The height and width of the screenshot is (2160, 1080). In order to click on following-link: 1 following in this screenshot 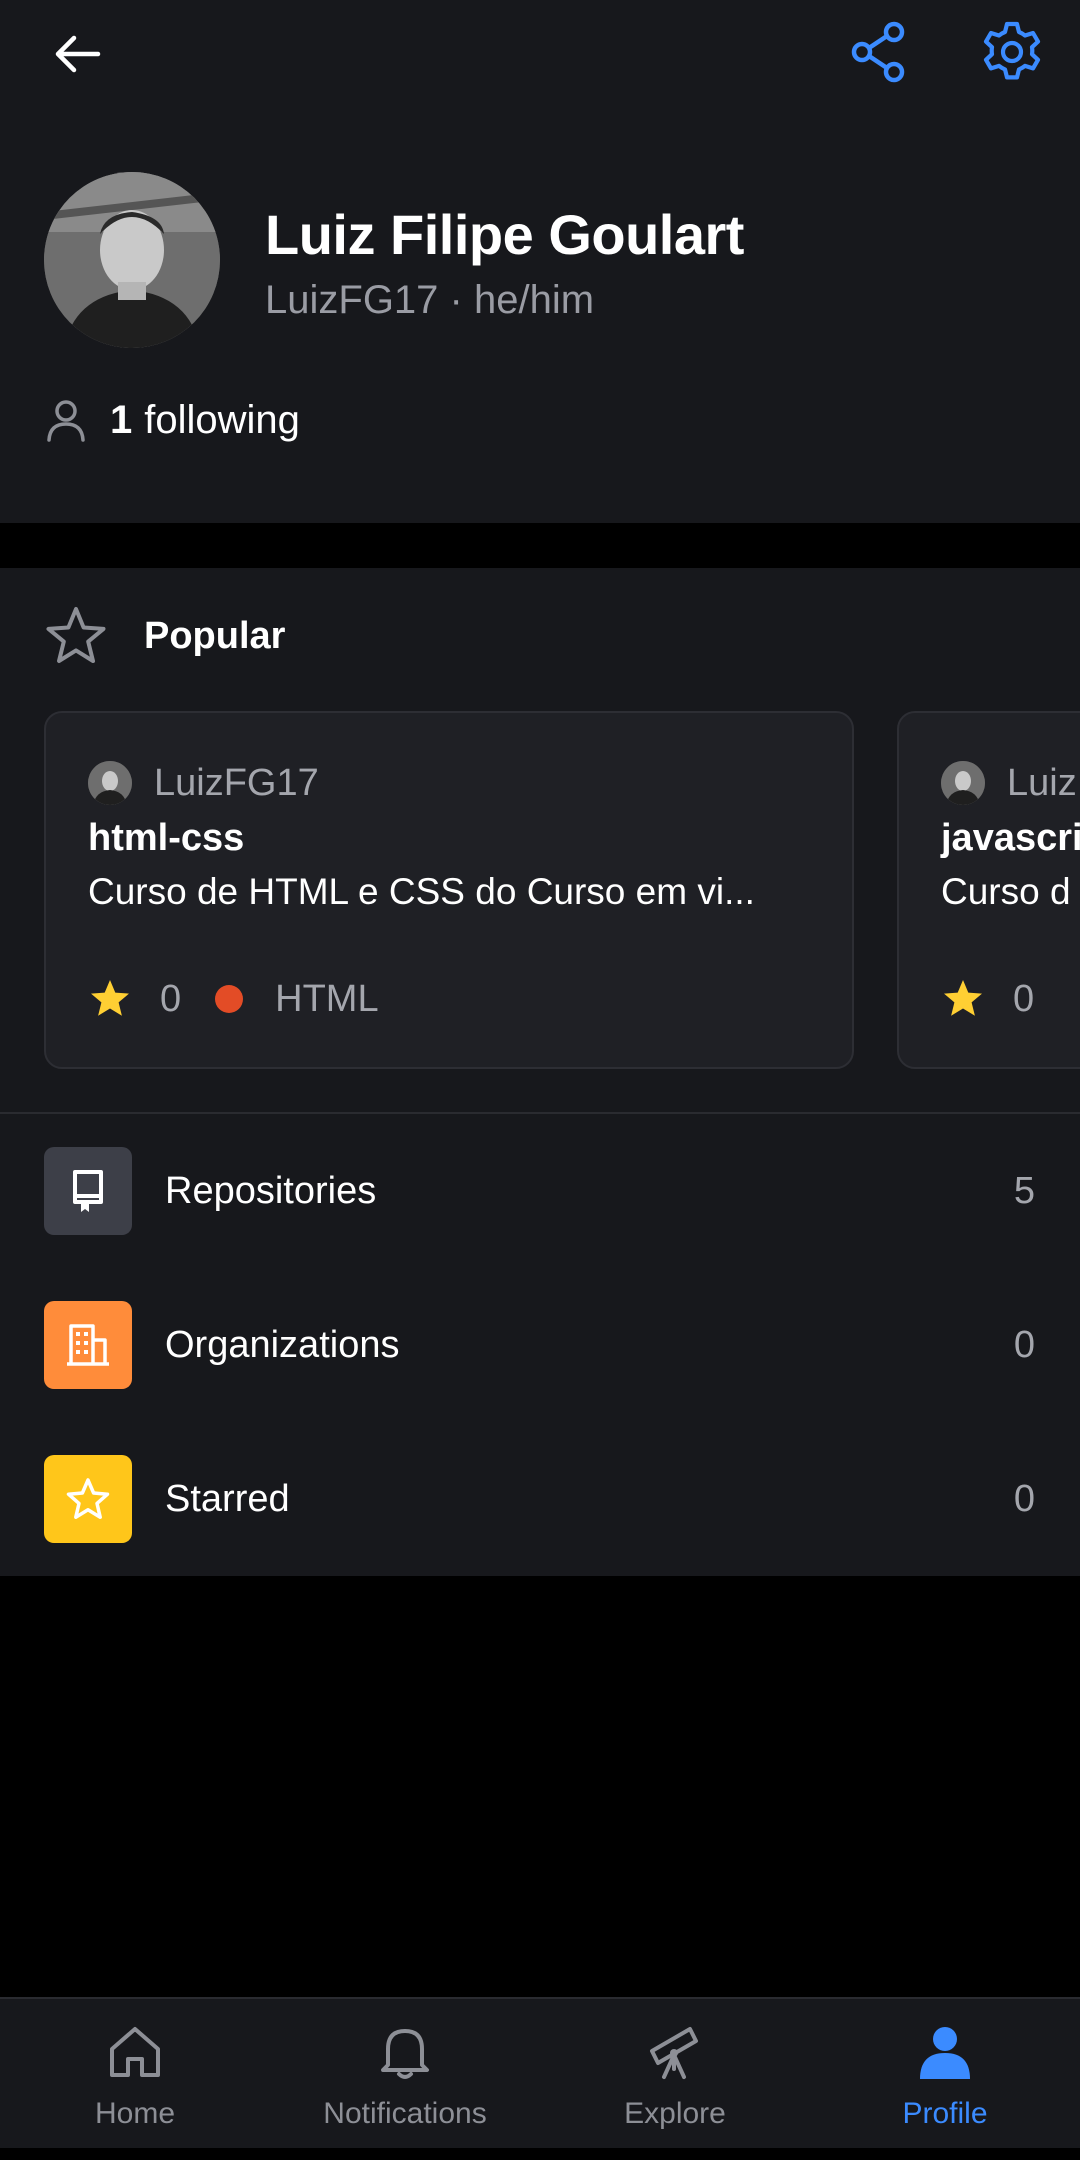, I will do `click(172, 420)`.